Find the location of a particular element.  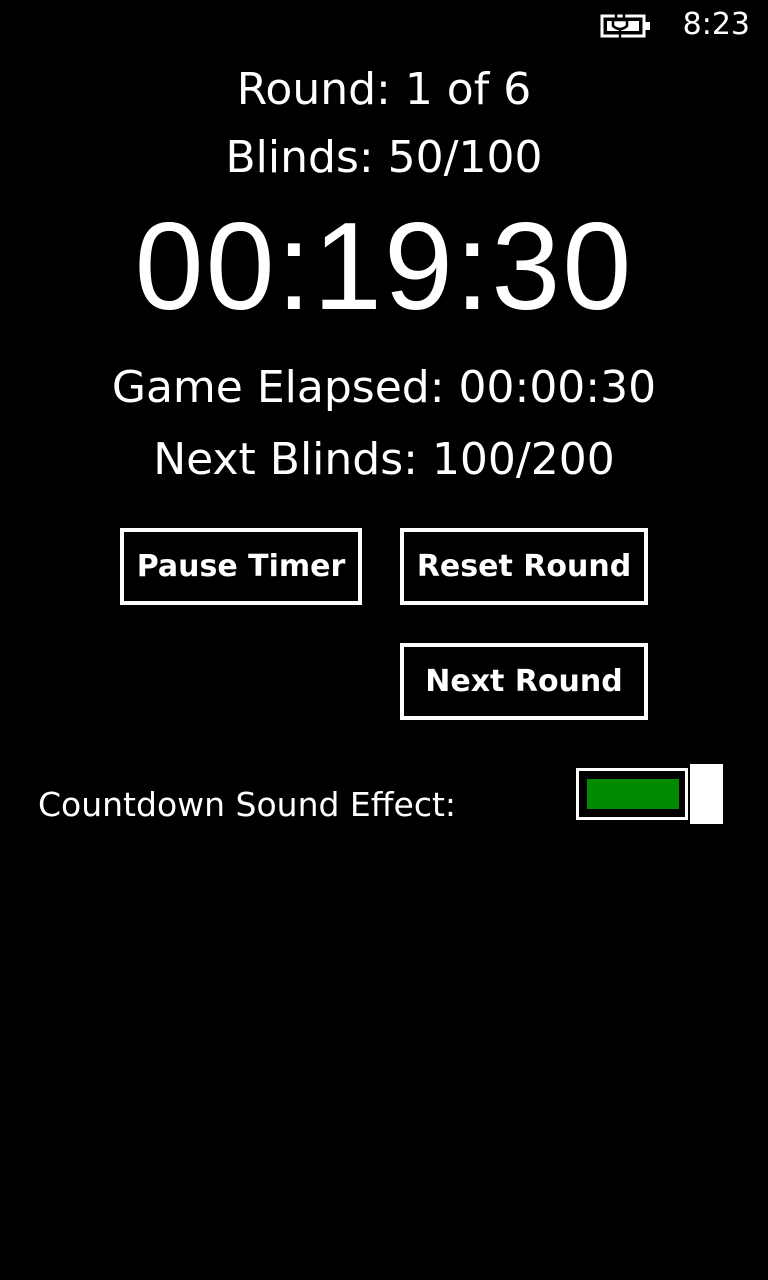

game-elapsed: Game Elapsed: 00:00:30 is located at coordinates (384, 387).